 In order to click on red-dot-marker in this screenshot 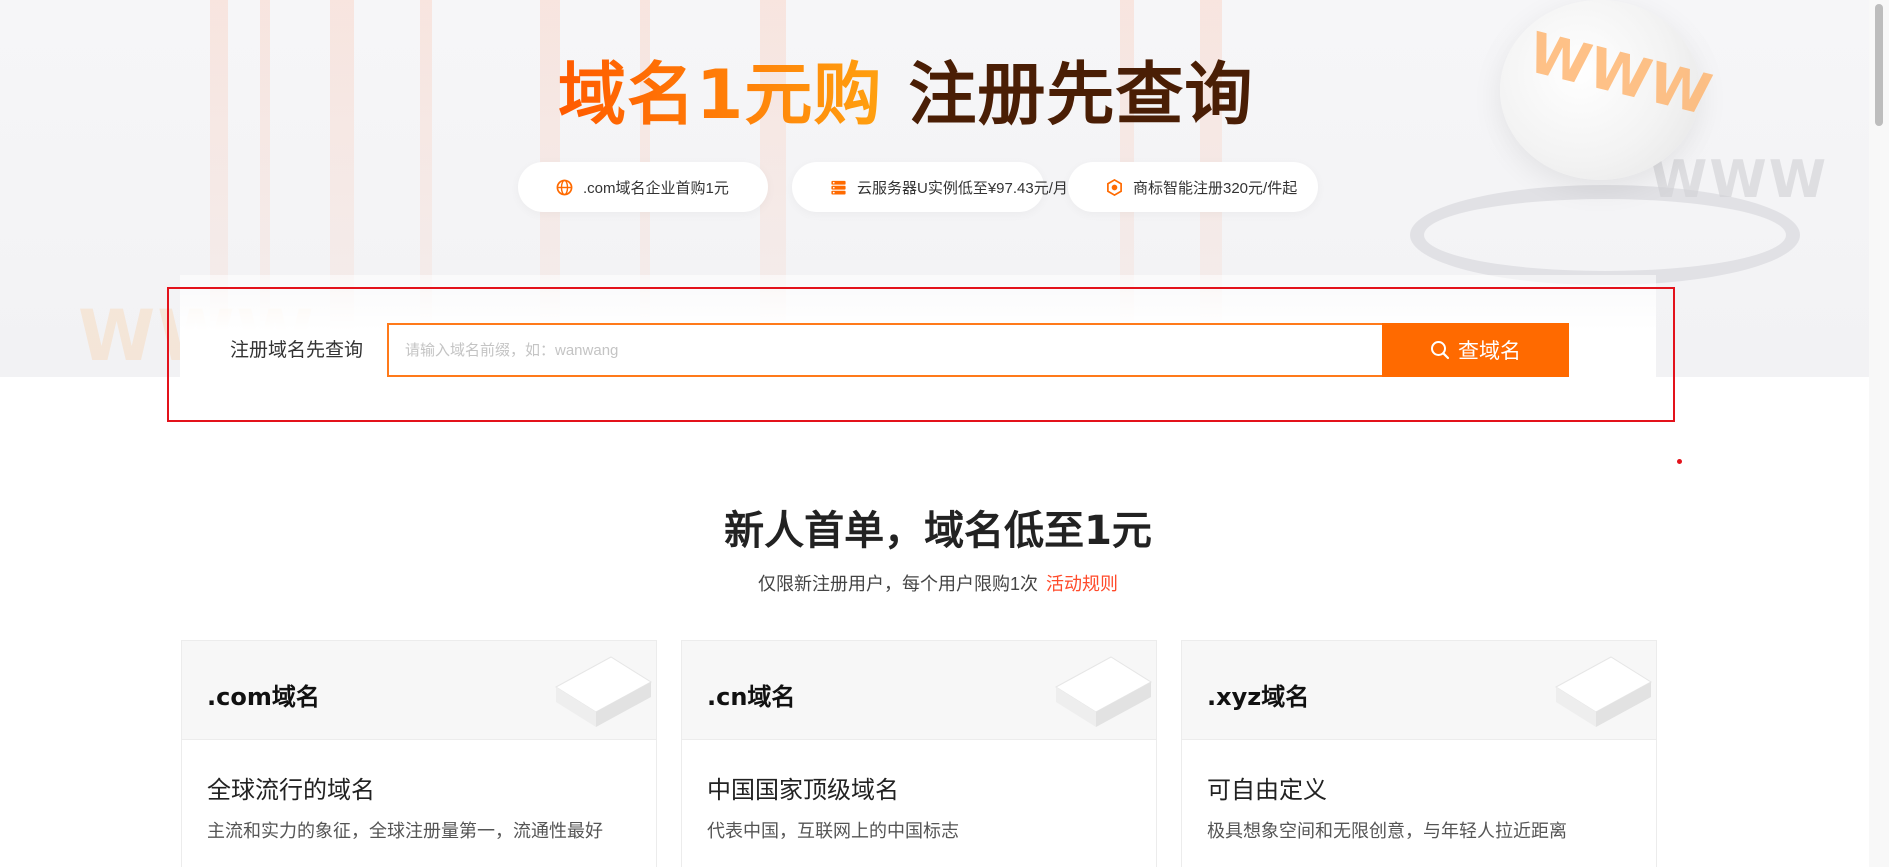, I will do `click(1679, 461)`.